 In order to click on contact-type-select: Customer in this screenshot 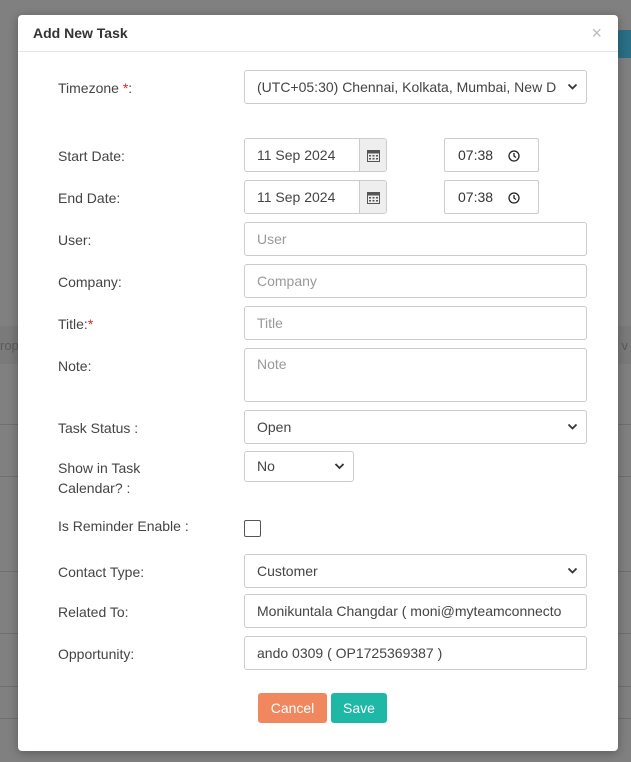, I will do `click(415, 571)`.